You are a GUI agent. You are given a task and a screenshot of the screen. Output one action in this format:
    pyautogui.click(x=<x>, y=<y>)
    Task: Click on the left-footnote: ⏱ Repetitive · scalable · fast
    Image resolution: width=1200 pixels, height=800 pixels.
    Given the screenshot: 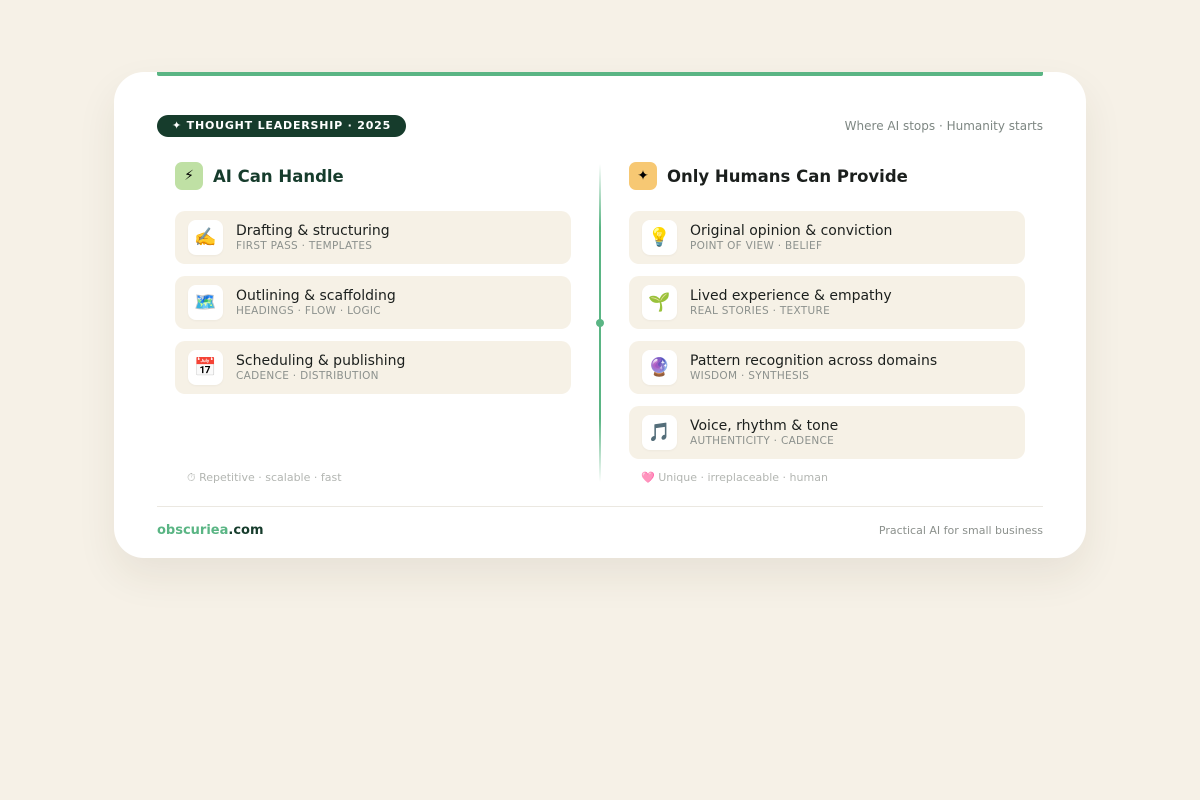 What is the action you would take?
    pyautogui.click(x=264, y=477)
    